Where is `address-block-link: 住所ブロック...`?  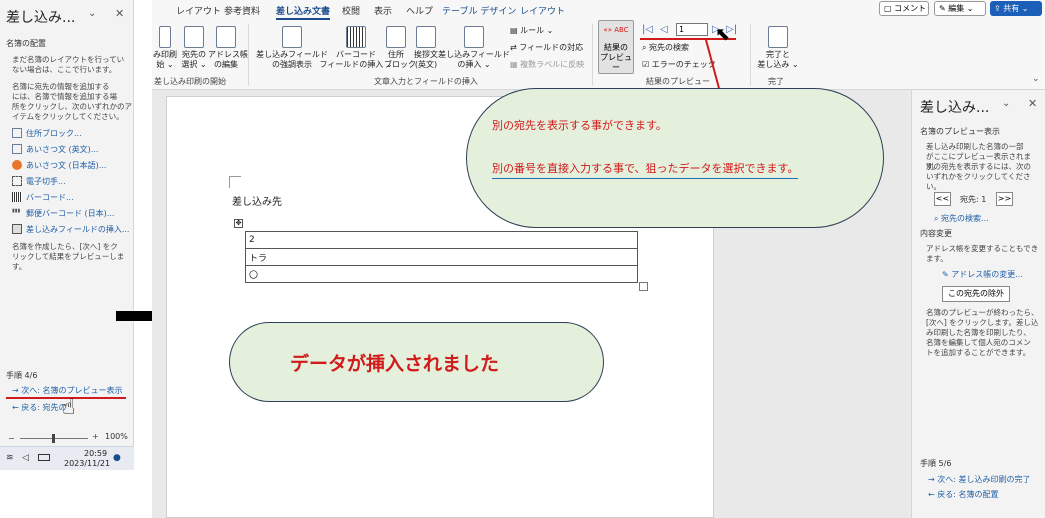 address-block-link: 住所ブロック... is located at coordinates (47, 133).